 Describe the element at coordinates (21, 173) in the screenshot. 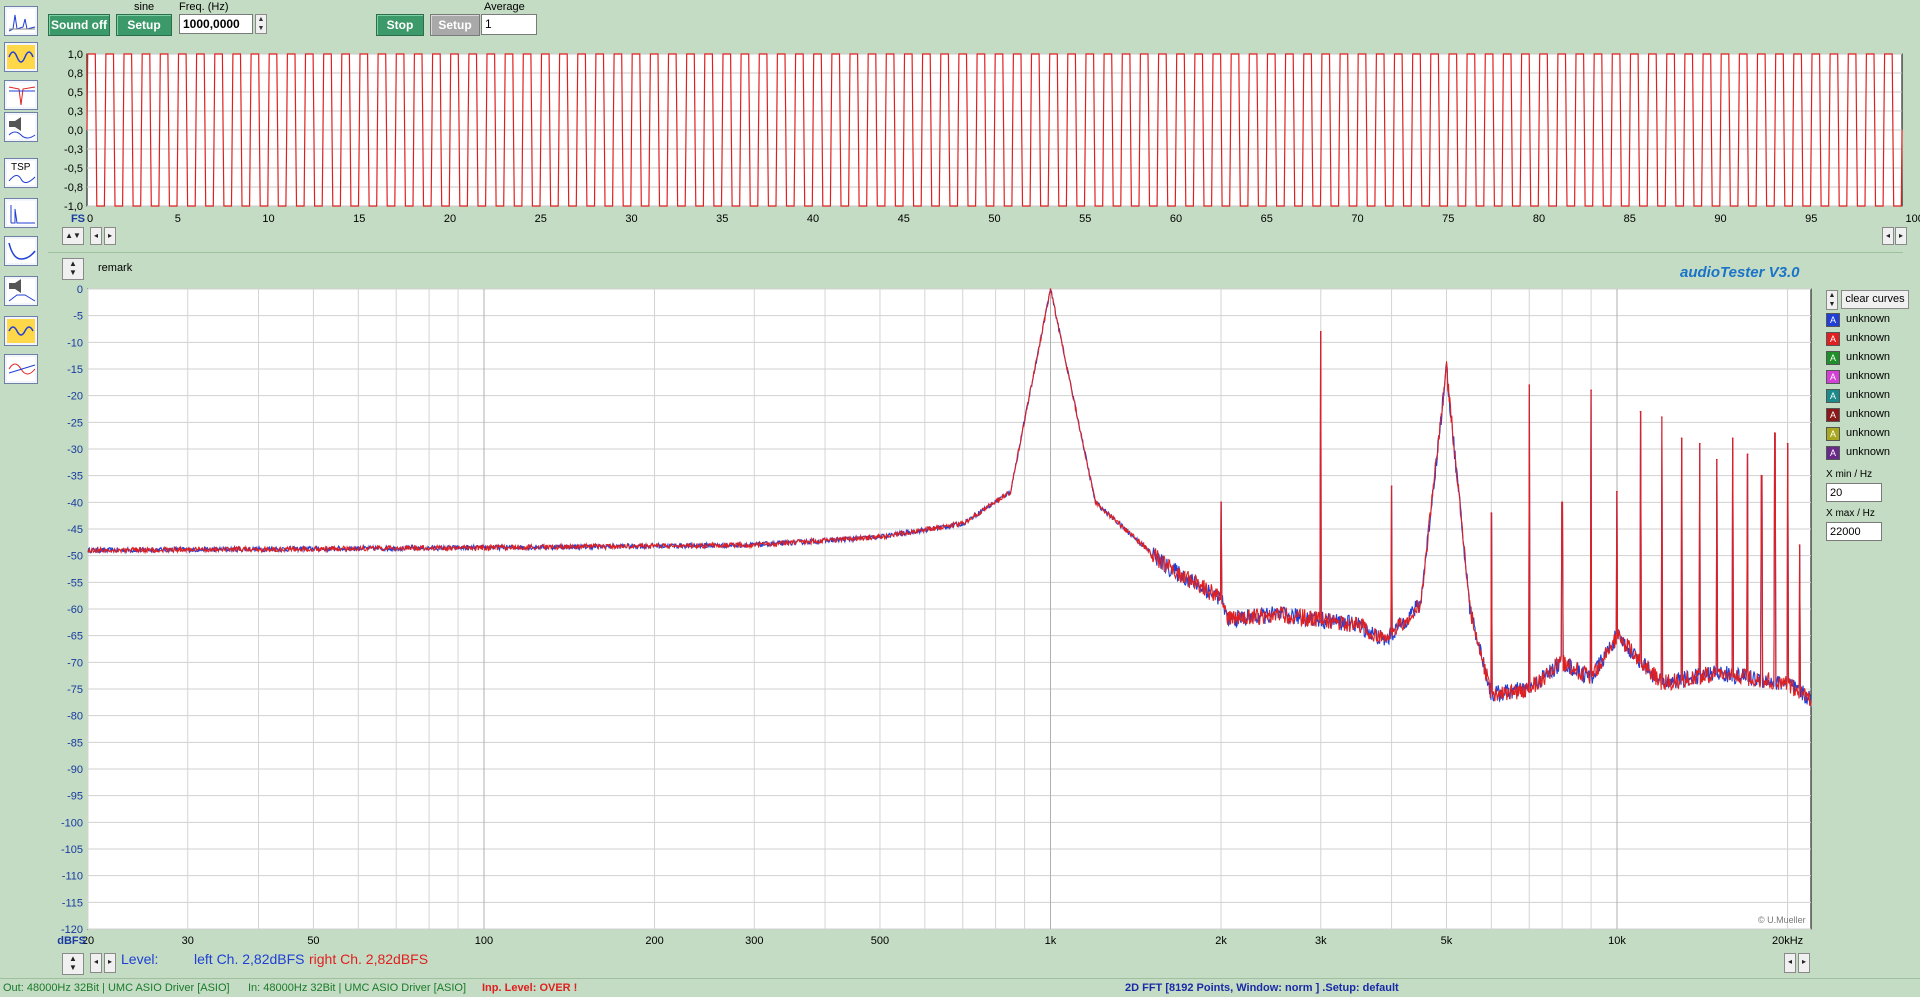

I see `tsp-icon: TSP` at that location.